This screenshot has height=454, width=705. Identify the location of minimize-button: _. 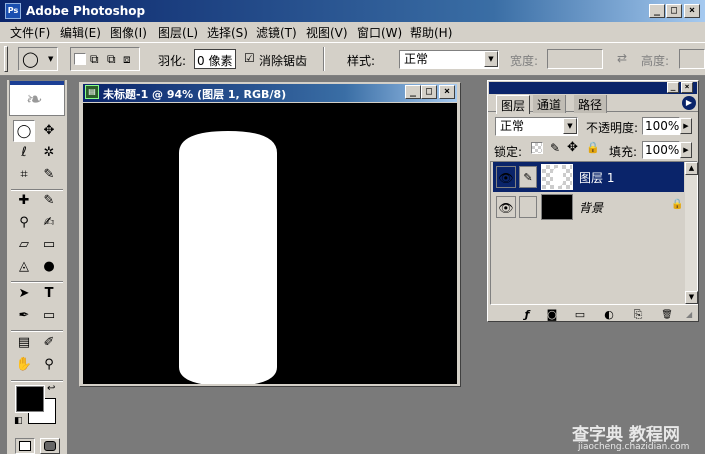
(657, 11).